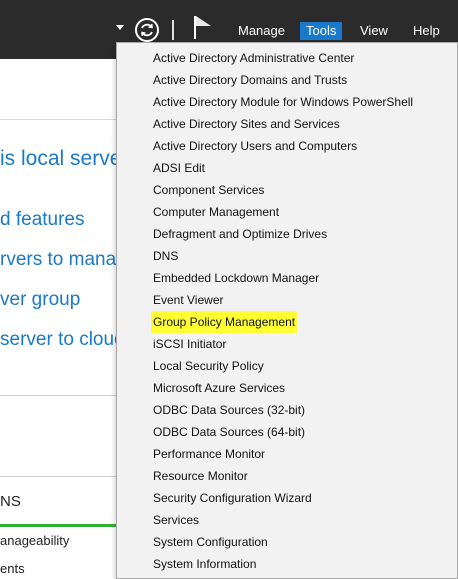 The image size is (458, 579). Describe the element at coordinates (255, 146) in the screenshot. I see `menu-item: Active Directory Users and Computers` at that location.